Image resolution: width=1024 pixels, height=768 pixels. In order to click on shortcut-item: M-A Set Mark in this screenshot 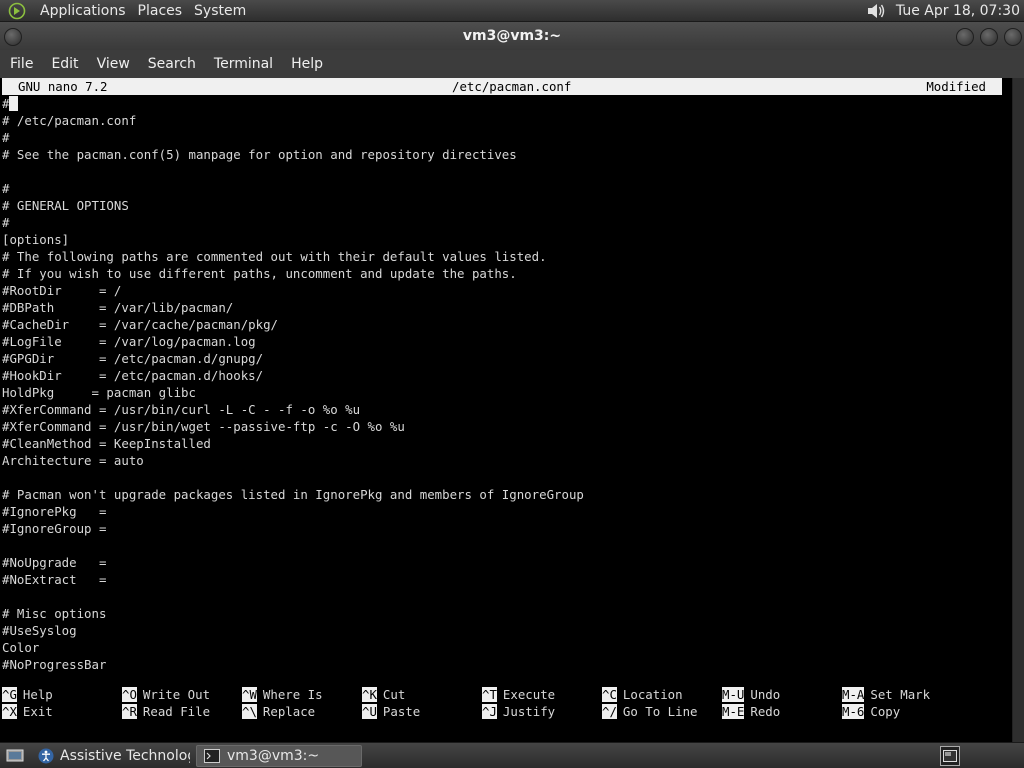, I will do `click(886, 694)`.